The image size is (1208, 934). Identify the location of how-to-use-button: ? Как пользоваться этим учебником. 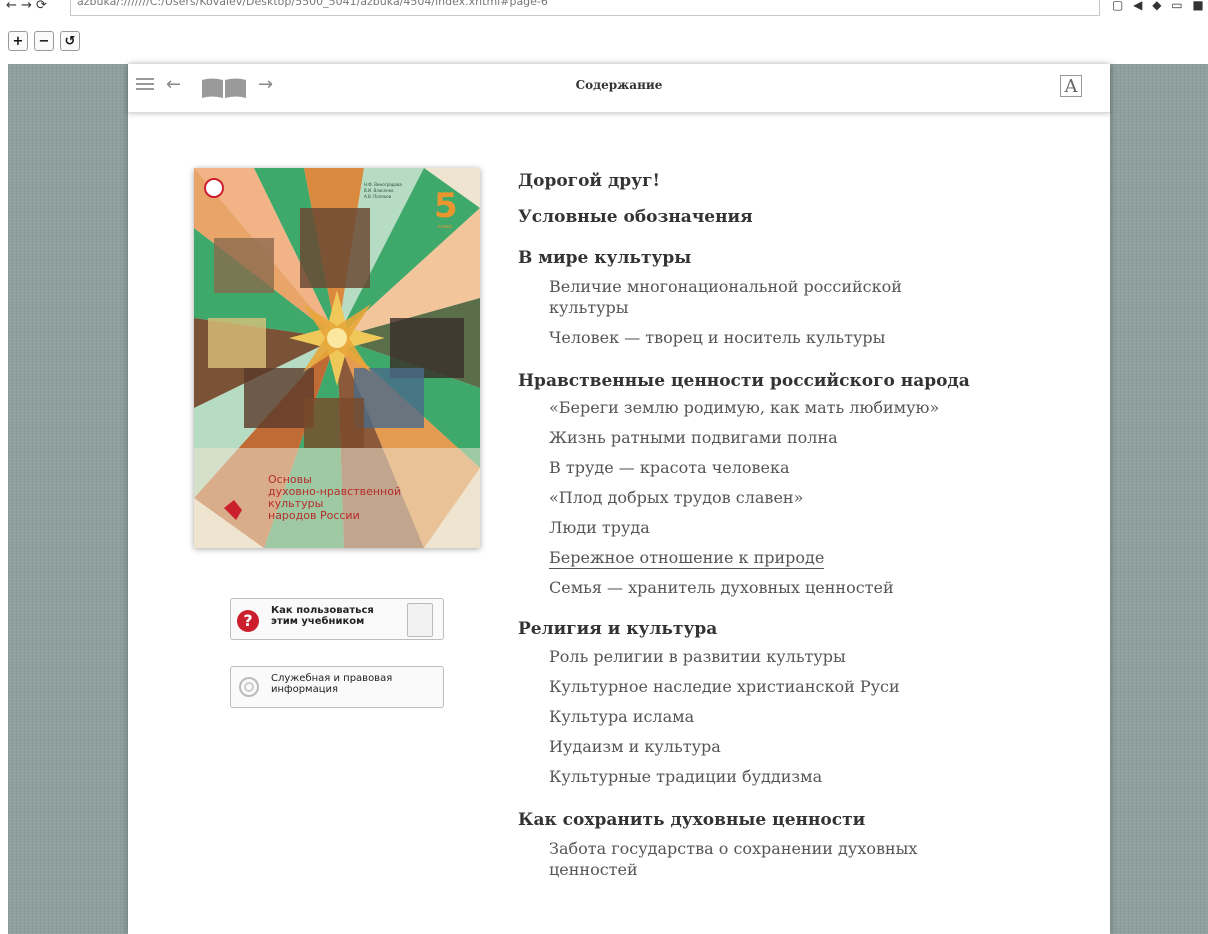
(337, 619).